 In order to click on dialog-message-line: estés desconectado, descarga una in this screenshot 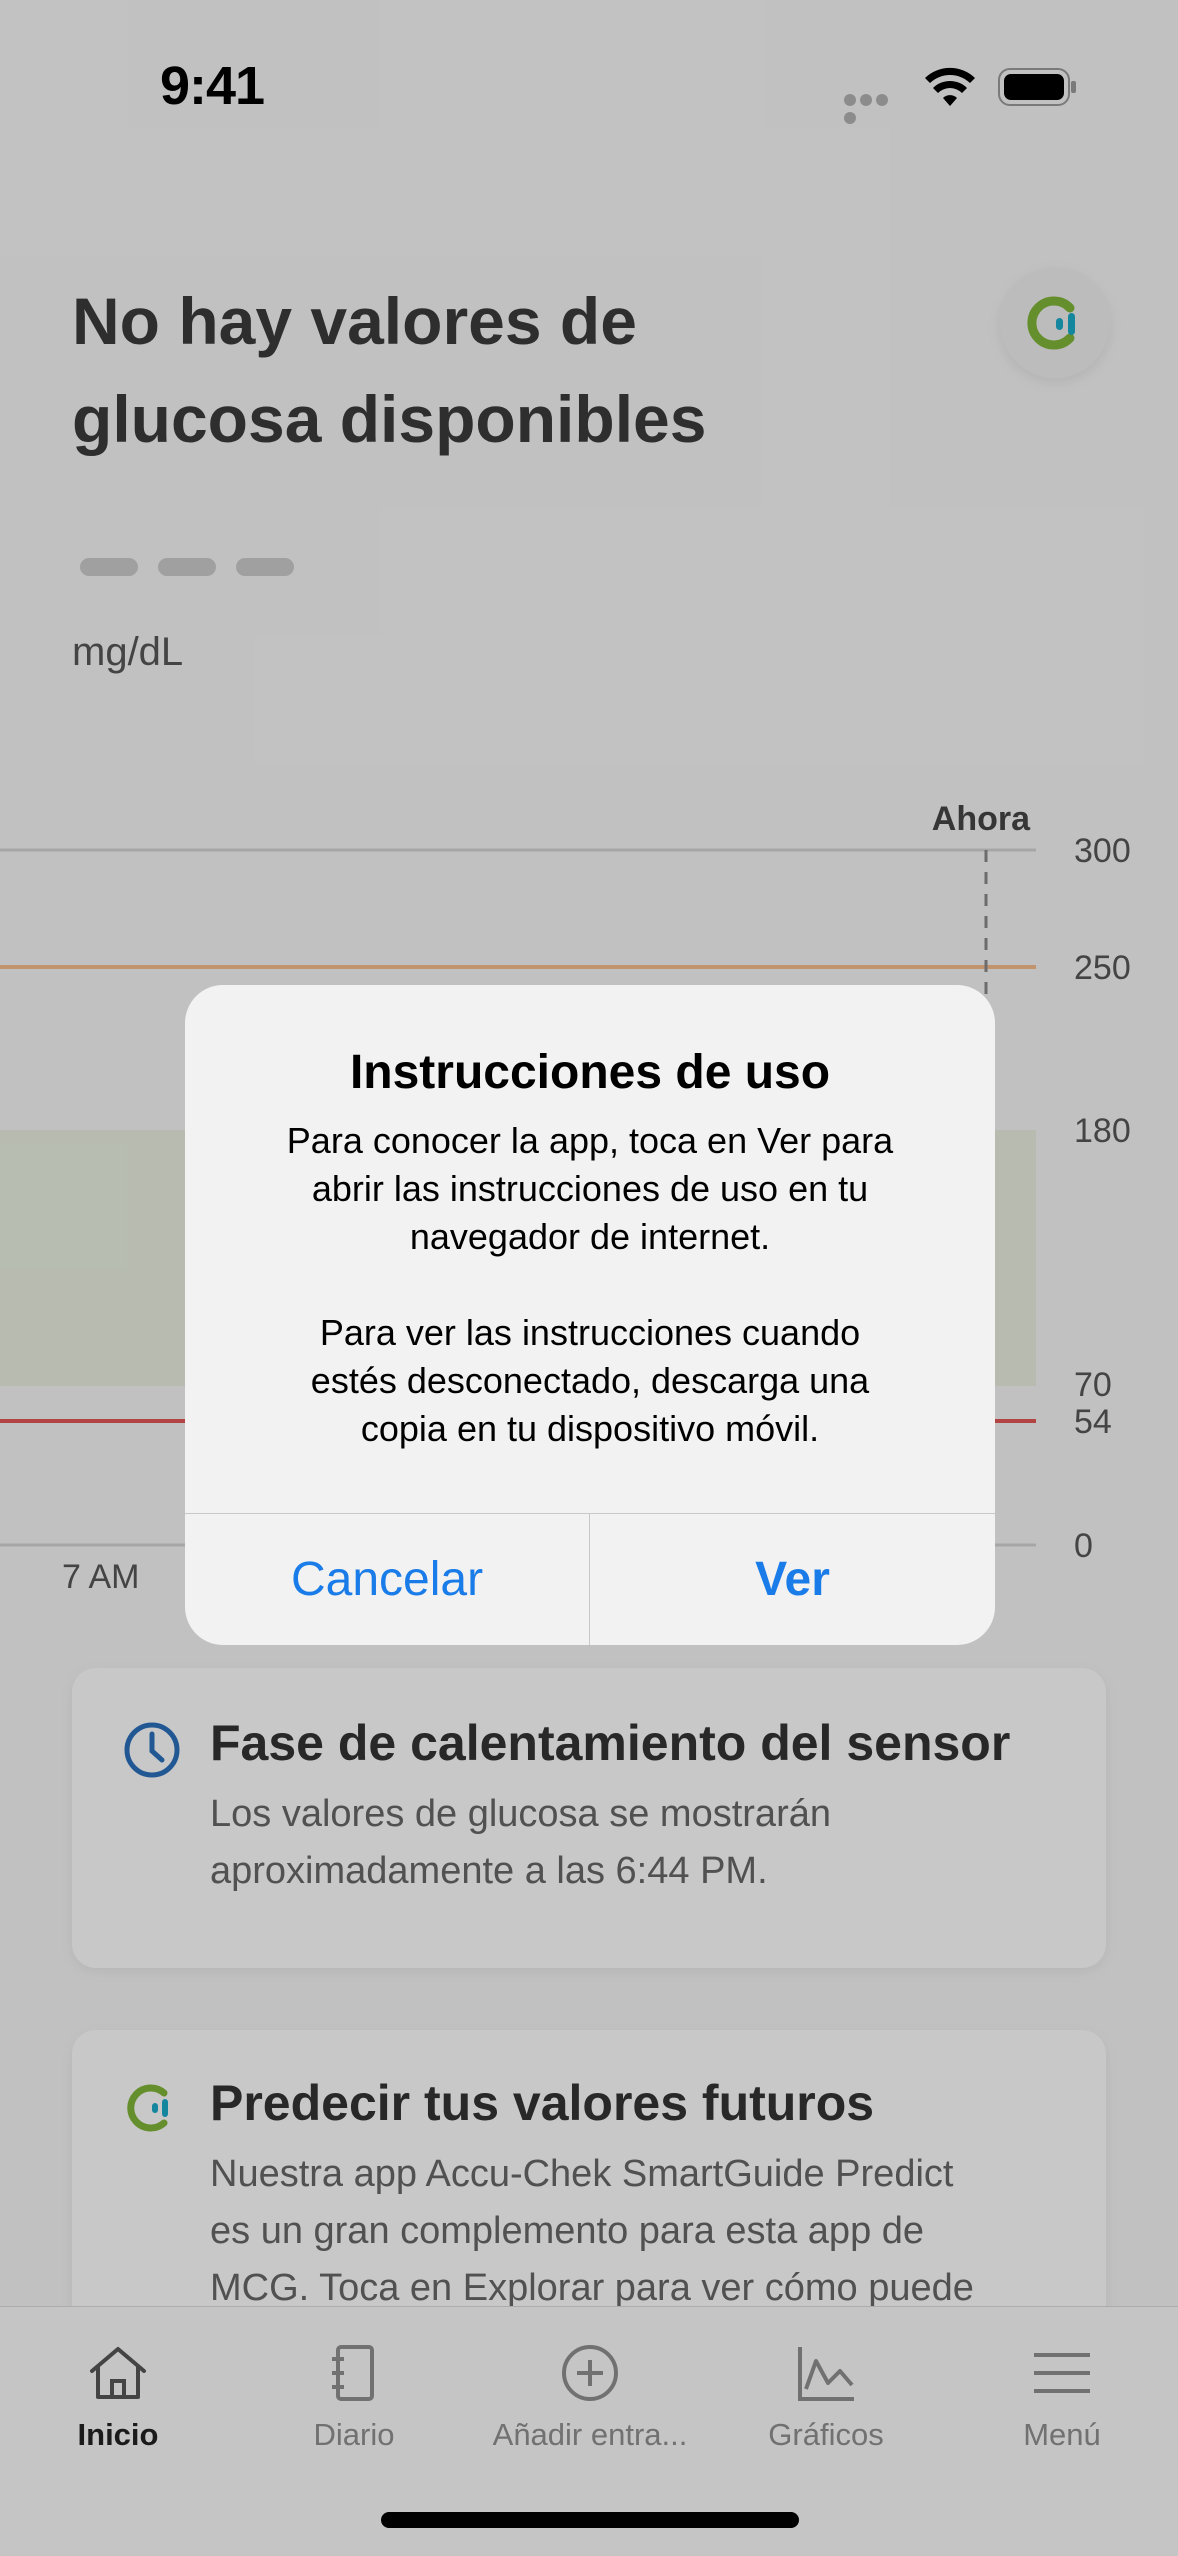, I will do `click(590, 1380)`.